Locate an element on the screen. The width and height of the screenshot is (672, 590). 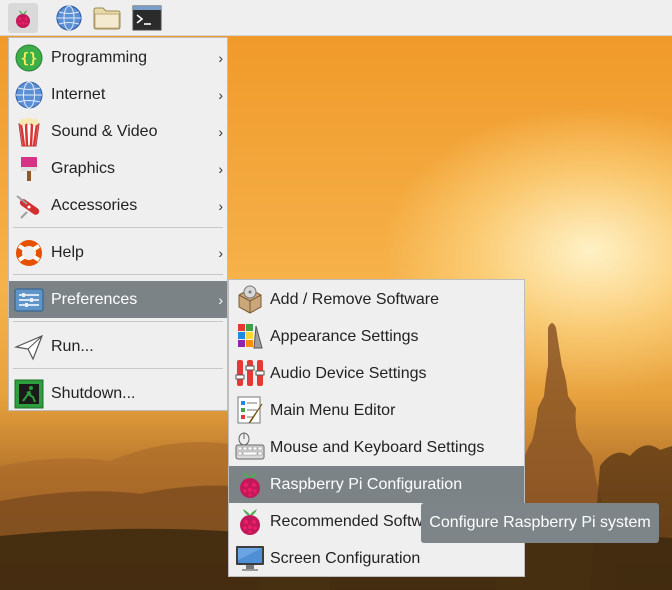
taskbar is located at coordinates (336, 18).